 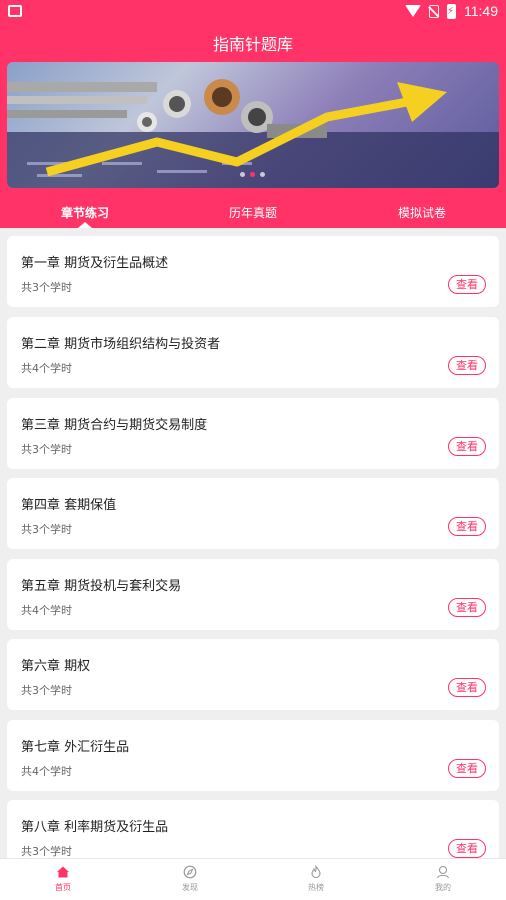 I want to click on chapter-title: 第七章 外汇衍生品, so click(x=75, y=747).